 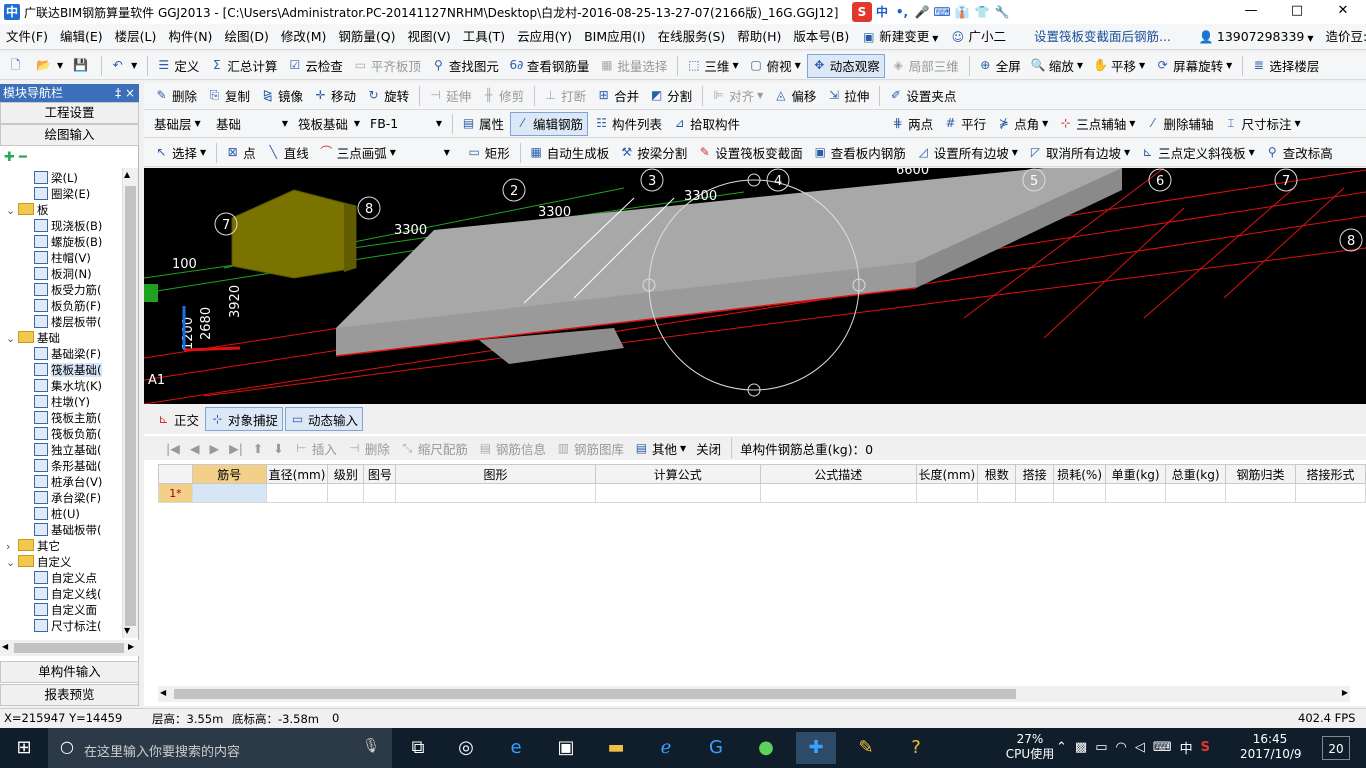 I want to click on set-grip-button: ✐ 设置夹点, so click(x=922, y=96).